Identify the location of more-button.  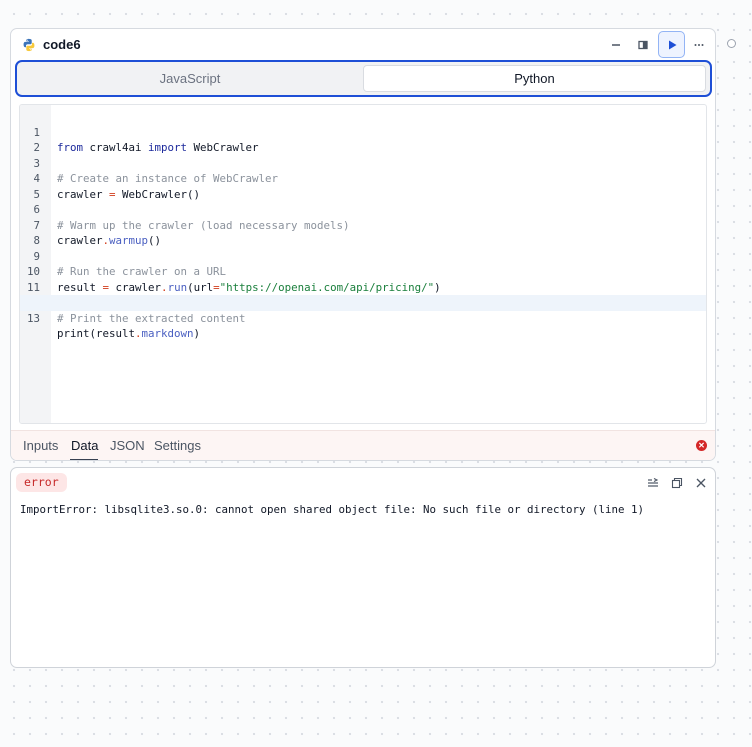
(699, 45).